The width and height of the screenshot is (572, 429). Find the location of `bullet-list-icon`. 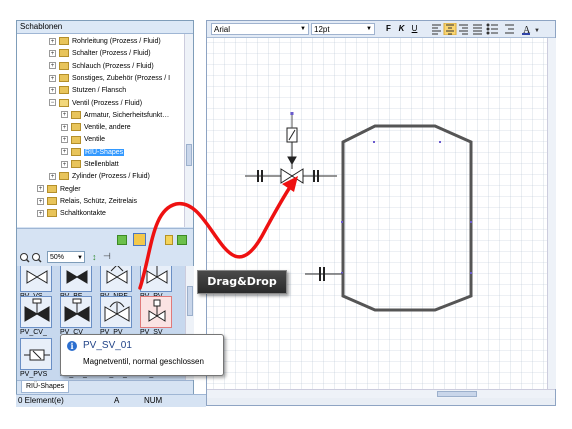

bullet-list-icon is located at coordinates (492, 29).